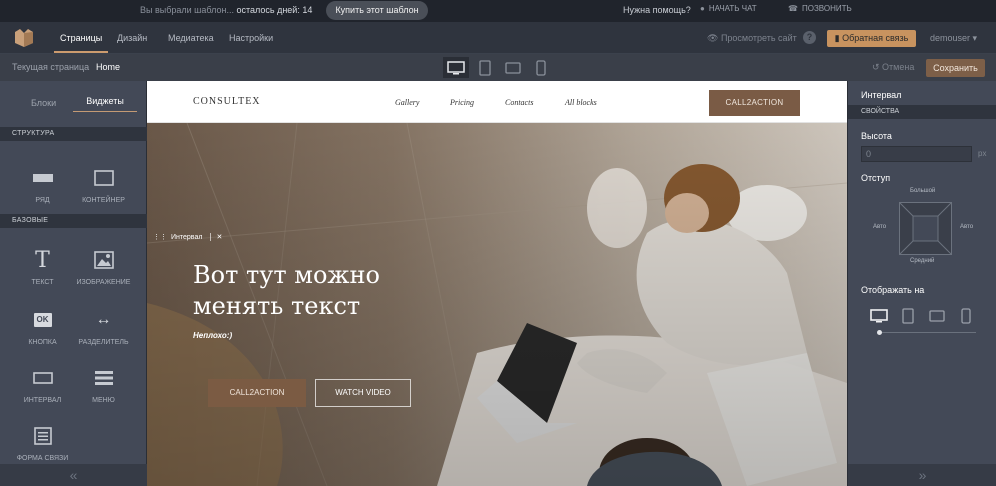 The height and width of the screenshot is (486, 996). What do you see at coordinates (226, 10) in the screenshot?
I see `trial-notice-text: Вы выбрали шаблон... осталось дней: 14` at bounding box center [226, 10].